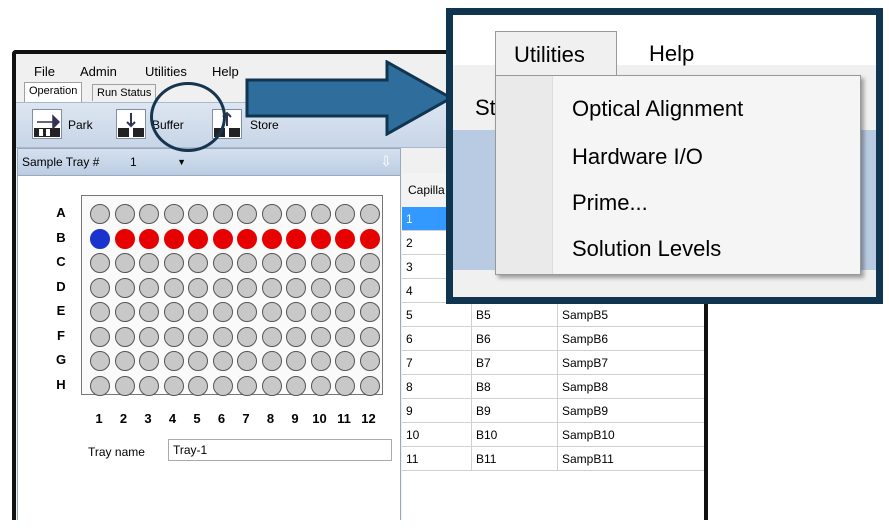 This screenshot has height=529, width=889. Describe the element at coordinates (369, 312) in the screenshot. I see `well-e12` at that location.